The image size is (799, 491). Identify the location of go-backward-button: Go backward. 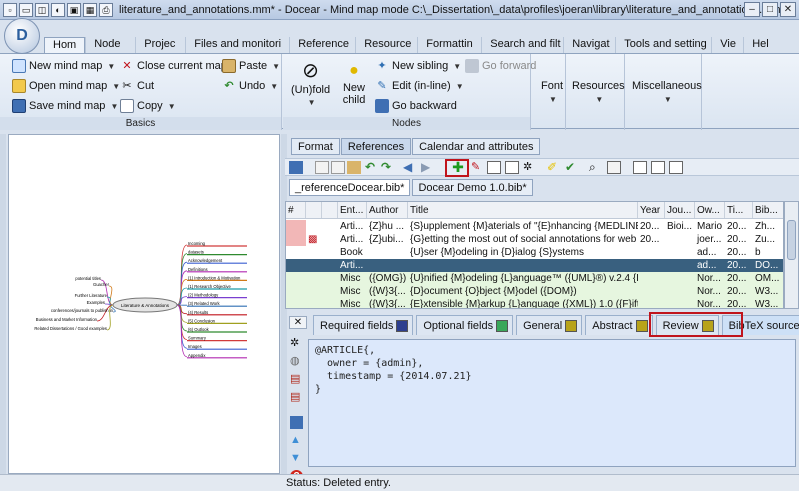
(416, 106).